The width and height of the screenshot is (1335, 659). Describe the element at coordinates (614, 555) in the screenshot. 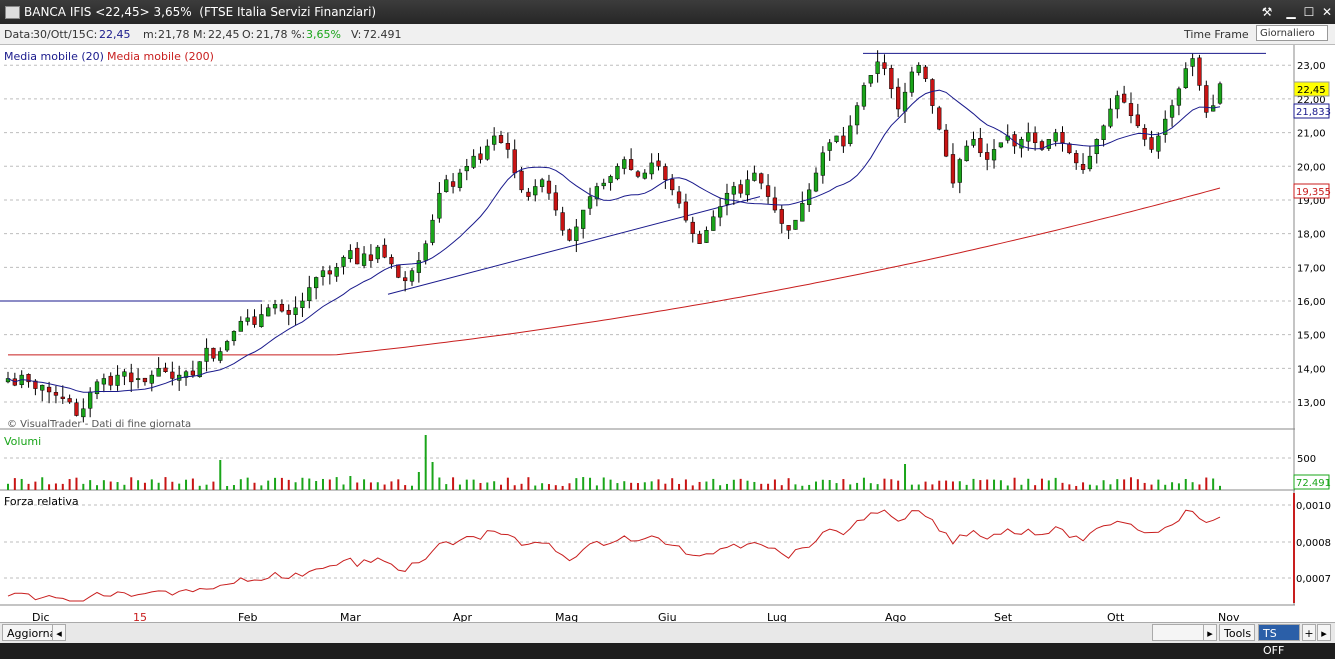

I see `rs-line` at that location.